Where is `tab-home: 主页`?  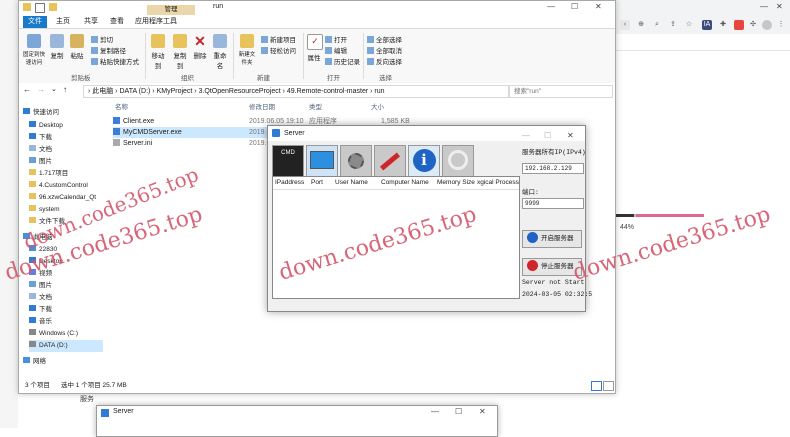 tab-home: 主页 is located at coordinates (63, 22).